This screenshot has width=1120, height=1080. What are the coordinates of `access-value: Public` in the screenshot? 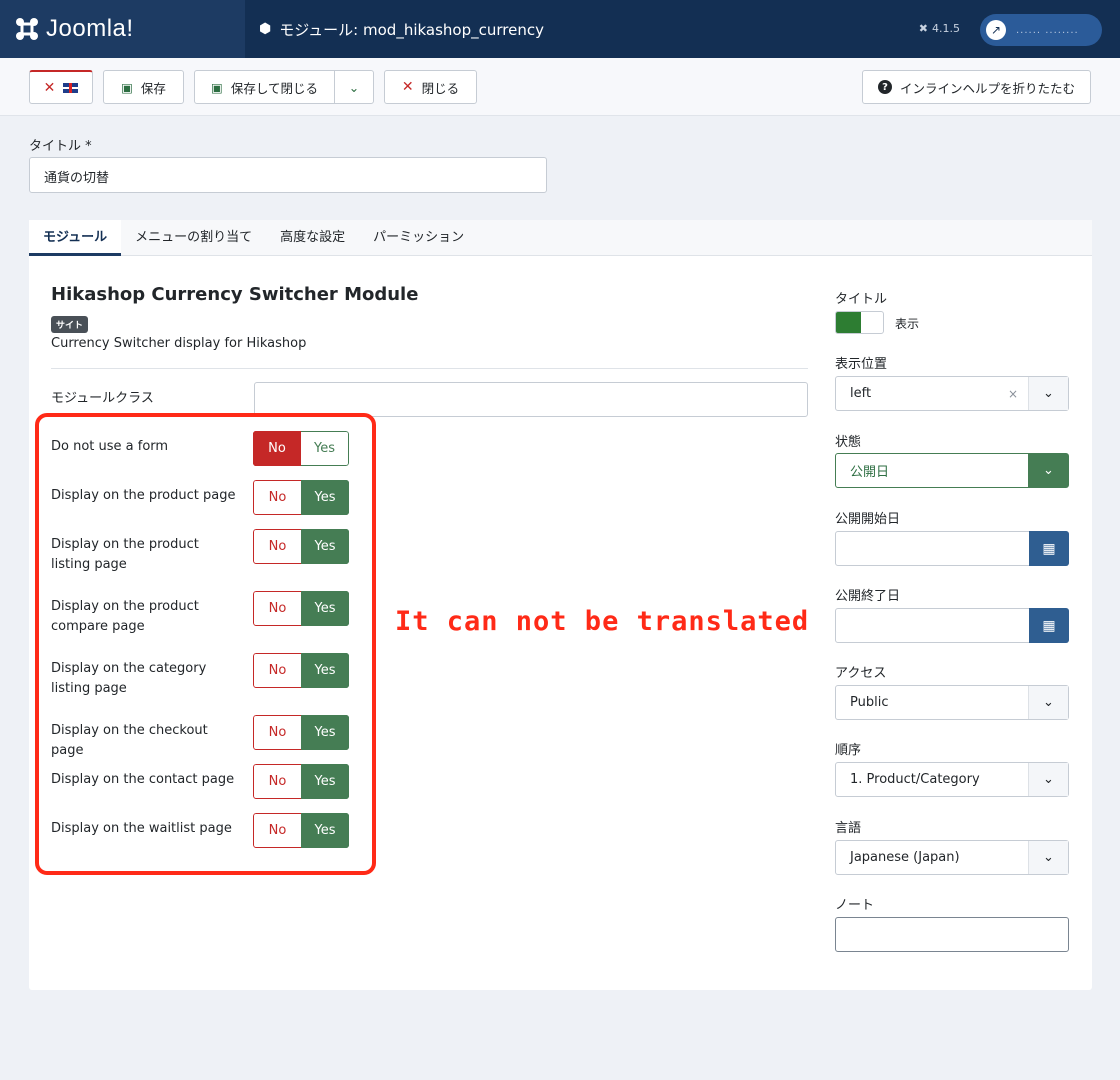 It's located at (869, 702).